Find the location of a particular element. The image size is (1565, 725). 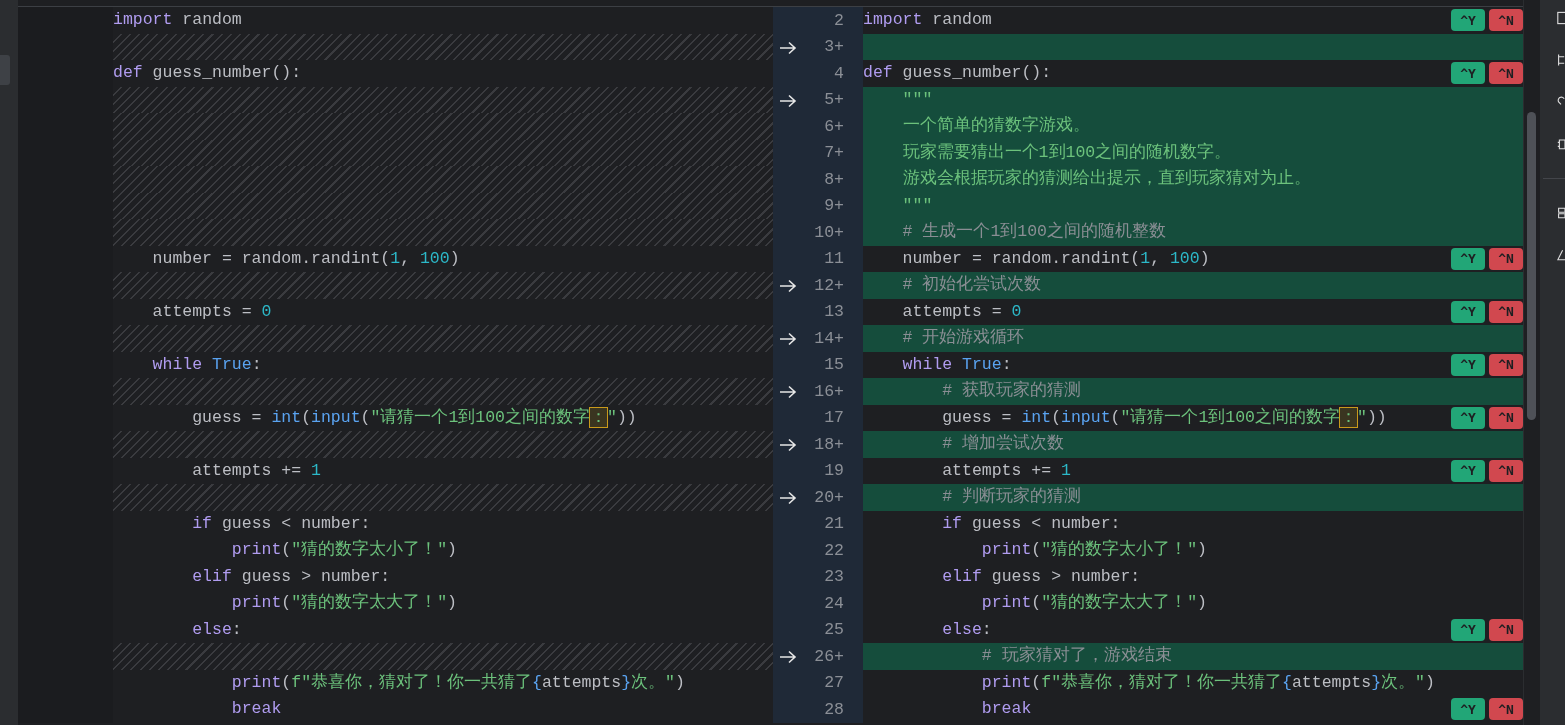

line-number: 8+ is located at coordinates (834, 179).